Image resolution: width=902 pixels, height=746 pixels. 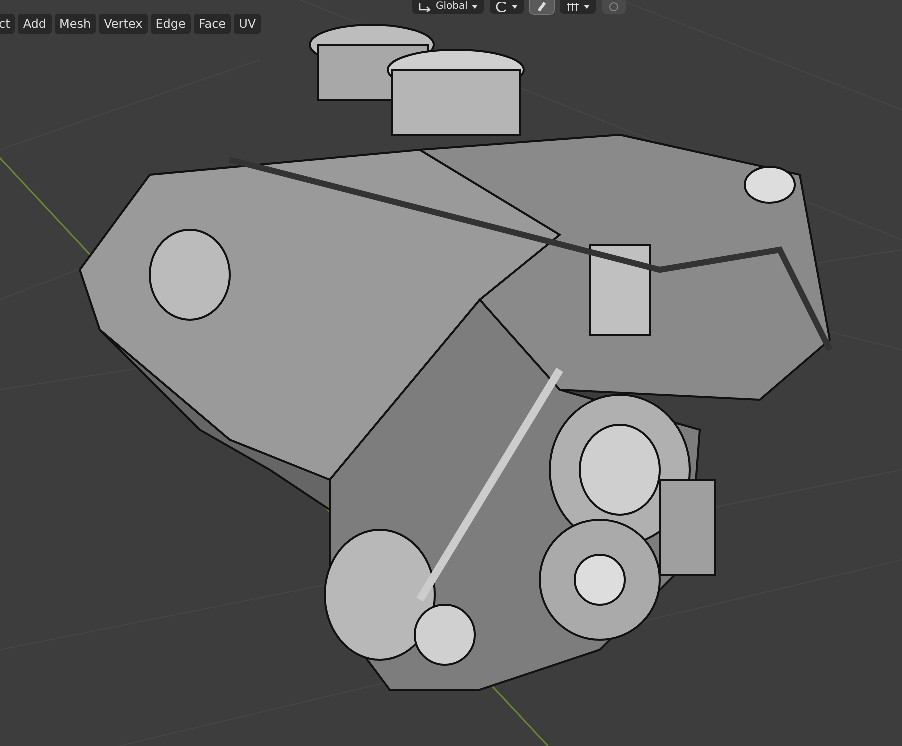 What do you see at coordinates (35, 24) in the screenshot?
I see `menu-button: Add` at bounding box center [35, 24].